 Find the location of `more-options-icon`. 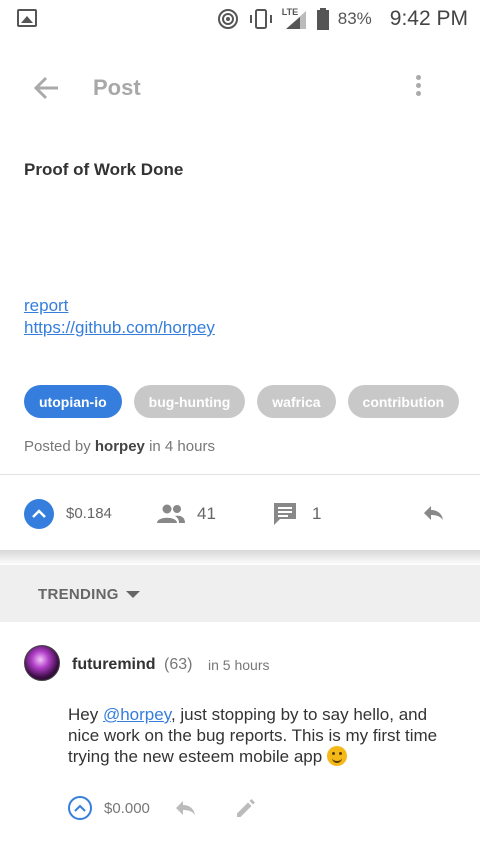

more-options-icon is located at coordinates (418, 88).